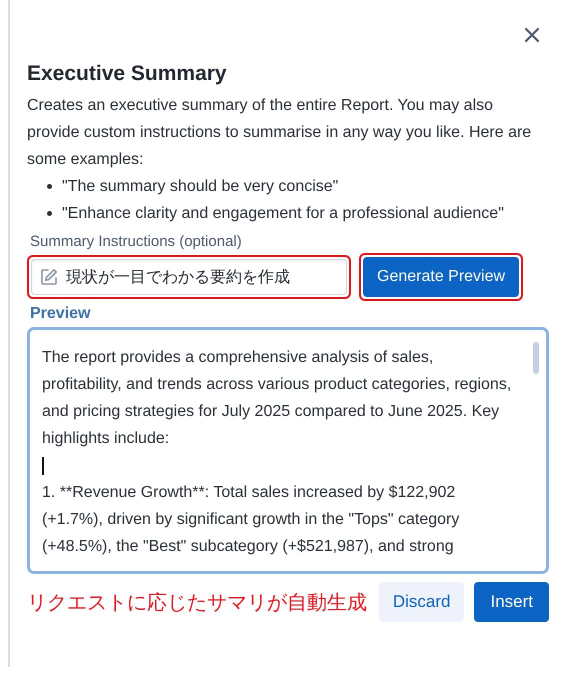 This screenshot has width=569, height=679. Describe the element at coordinates (49, 277) in the screenshot. I see `edit-icon` at that location.